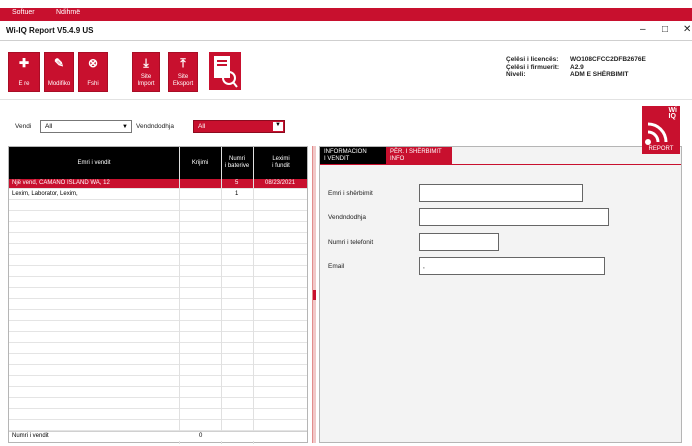 The width and height of the screenshot is (692, 446). Describe the element at coordinates (23, 126) in the screenshot. I see `country-filter-label: Vendi` at that location.